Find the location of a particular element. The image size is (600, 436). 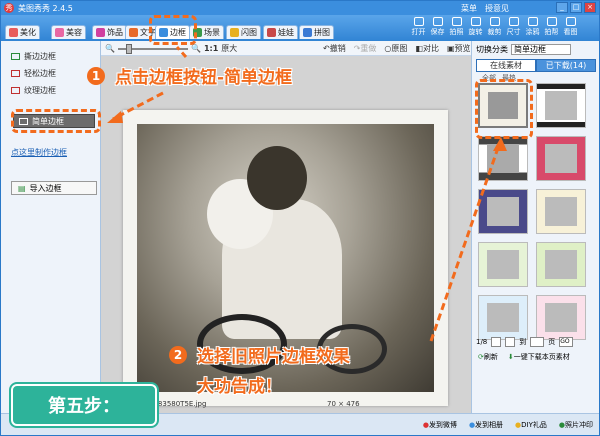

step2-instruction: 选择旧照片边框效果 is located at coordinates (273, 357).